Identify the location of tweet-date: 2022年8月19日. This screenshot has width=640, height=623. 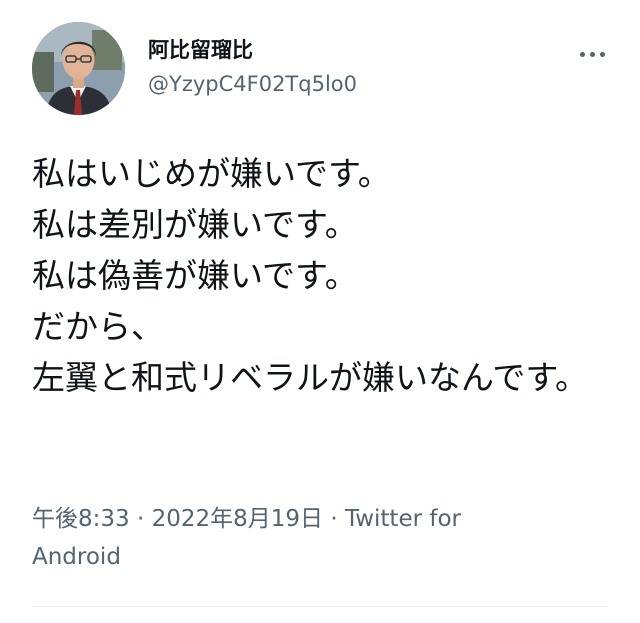
(237, 519).